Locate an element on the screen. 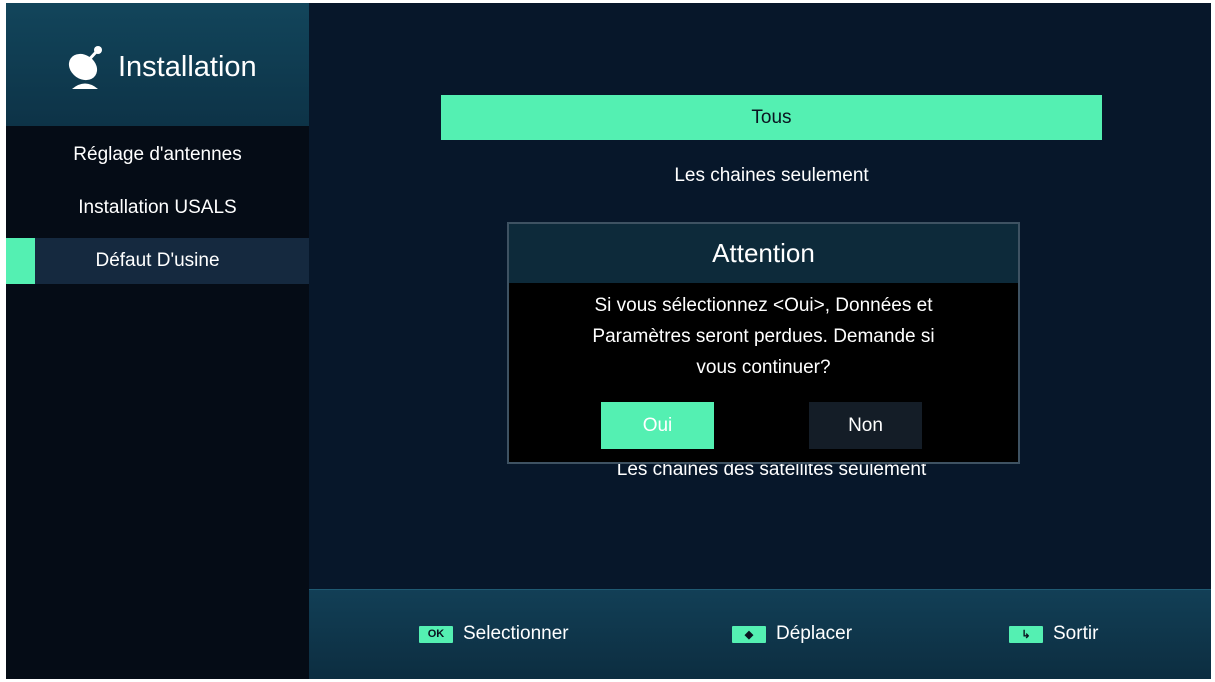 The image size is (1215, 682). hint-label: Sortir is located at coordinates (1076, 633).